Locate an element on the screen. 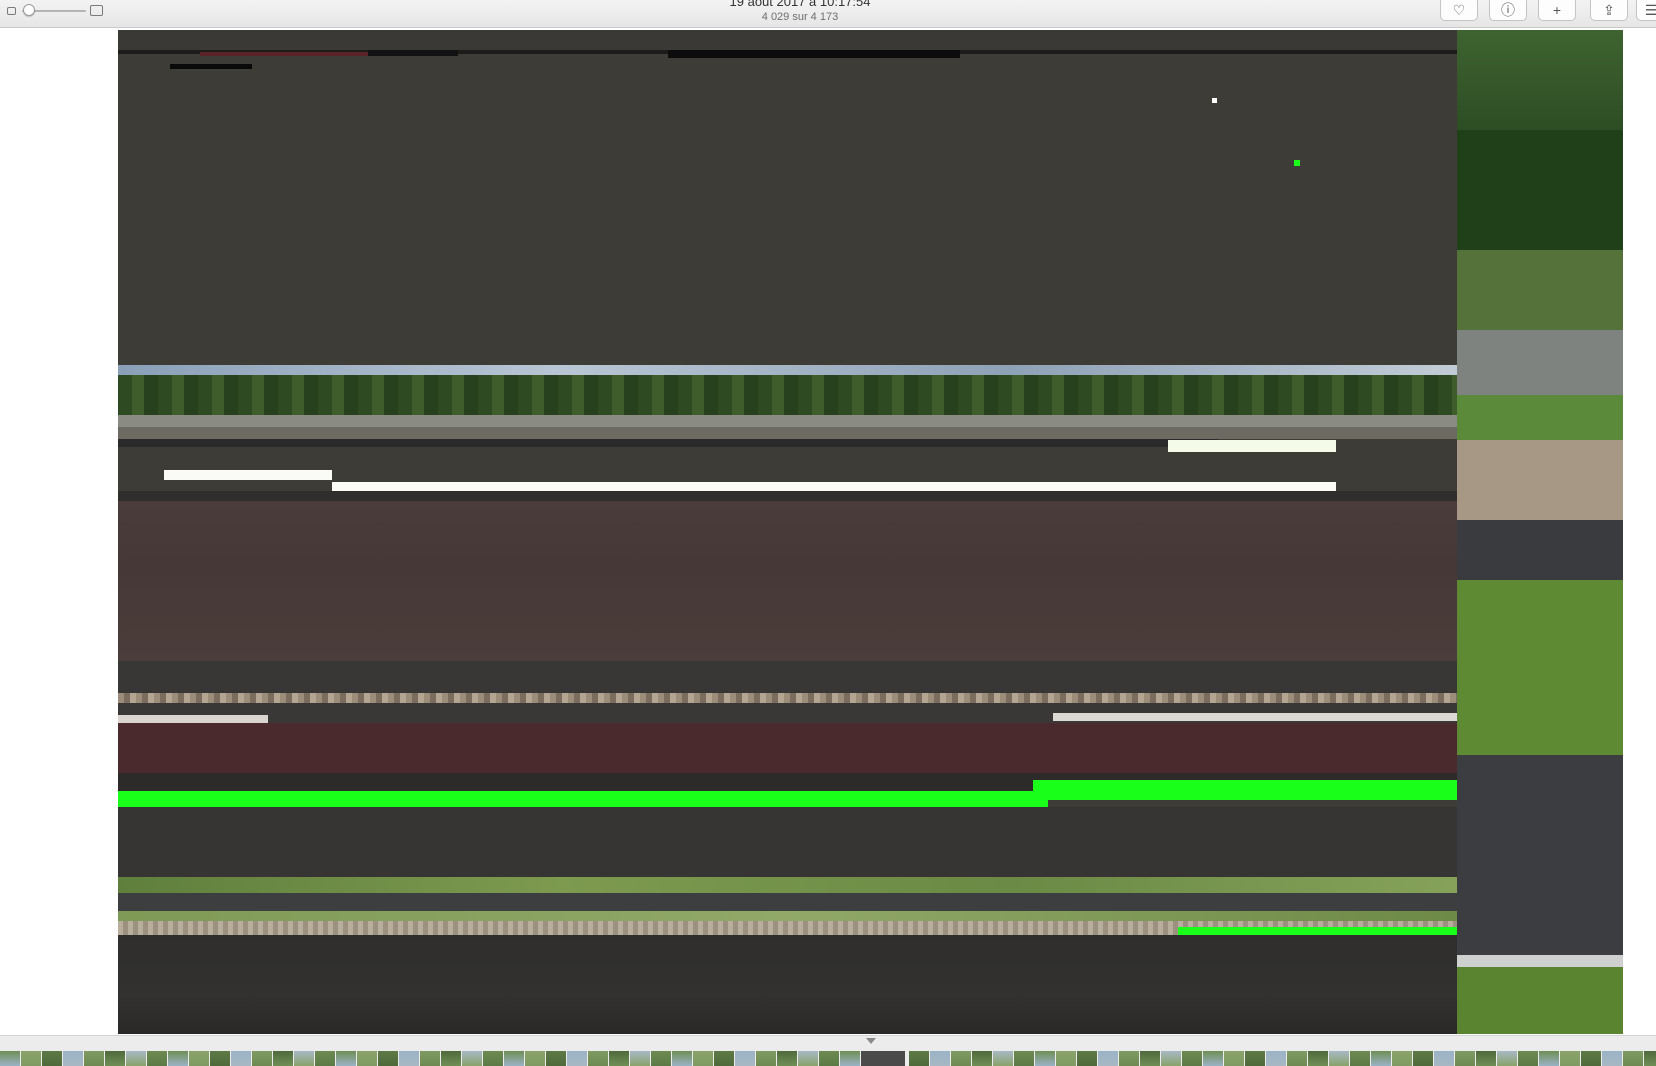 This screenshot has height=1066, width=1656. tree-line is located at coordinates (787, 395).